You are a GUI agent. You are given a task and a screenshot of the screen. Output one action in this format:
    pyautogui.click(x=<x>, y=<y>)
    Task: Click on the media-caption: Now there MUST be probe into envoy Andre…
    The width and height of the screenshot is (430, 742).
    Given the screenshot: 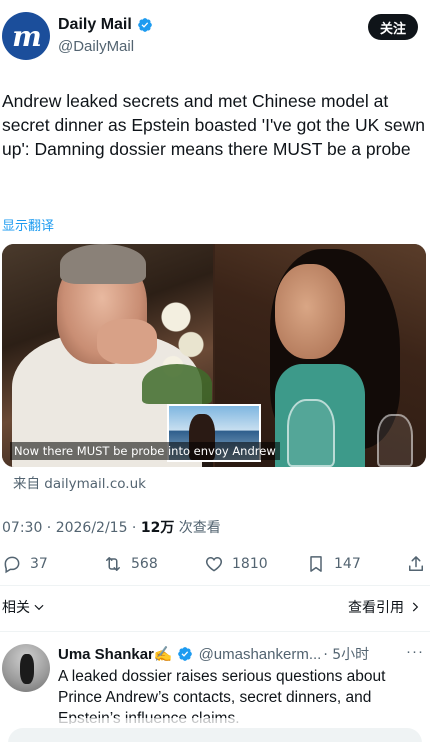 What is the action you would take?
    pyautogui.click(x=145, y=451)
    